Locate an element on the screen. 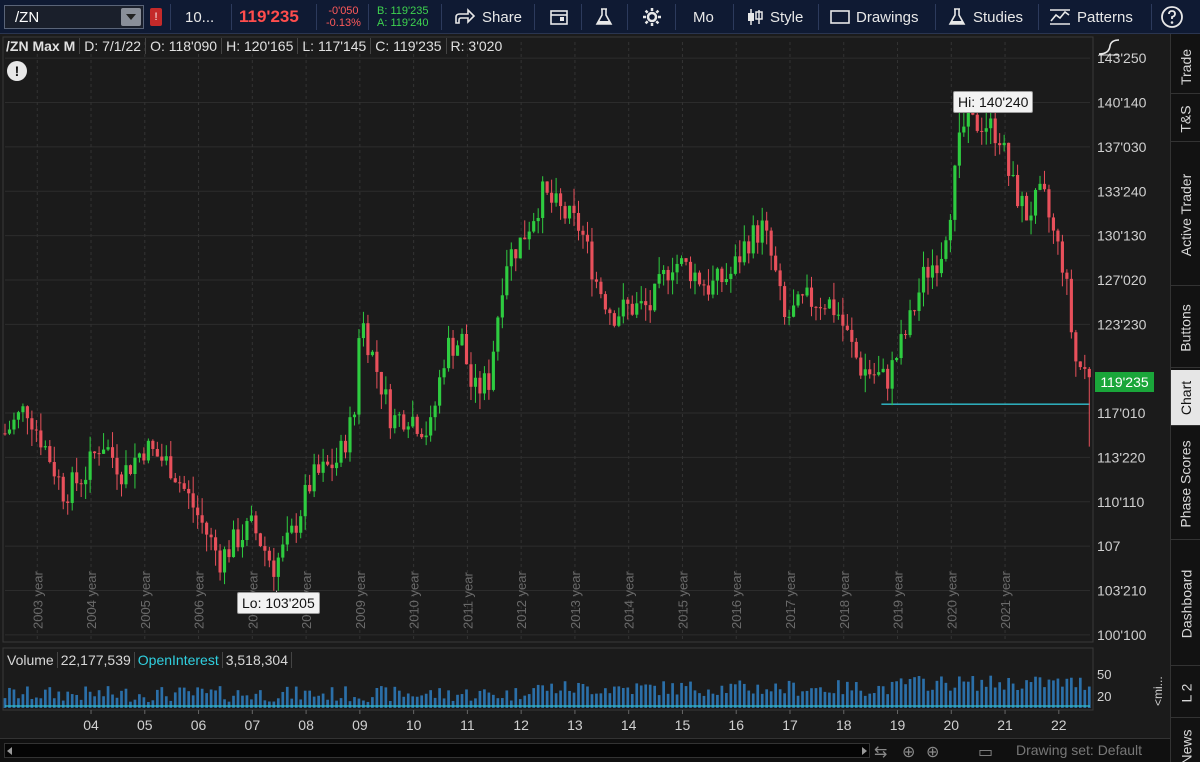 This screenshot has height=762, width=1200. symbol-dropdown-icon is located at coordinates (131, 17).